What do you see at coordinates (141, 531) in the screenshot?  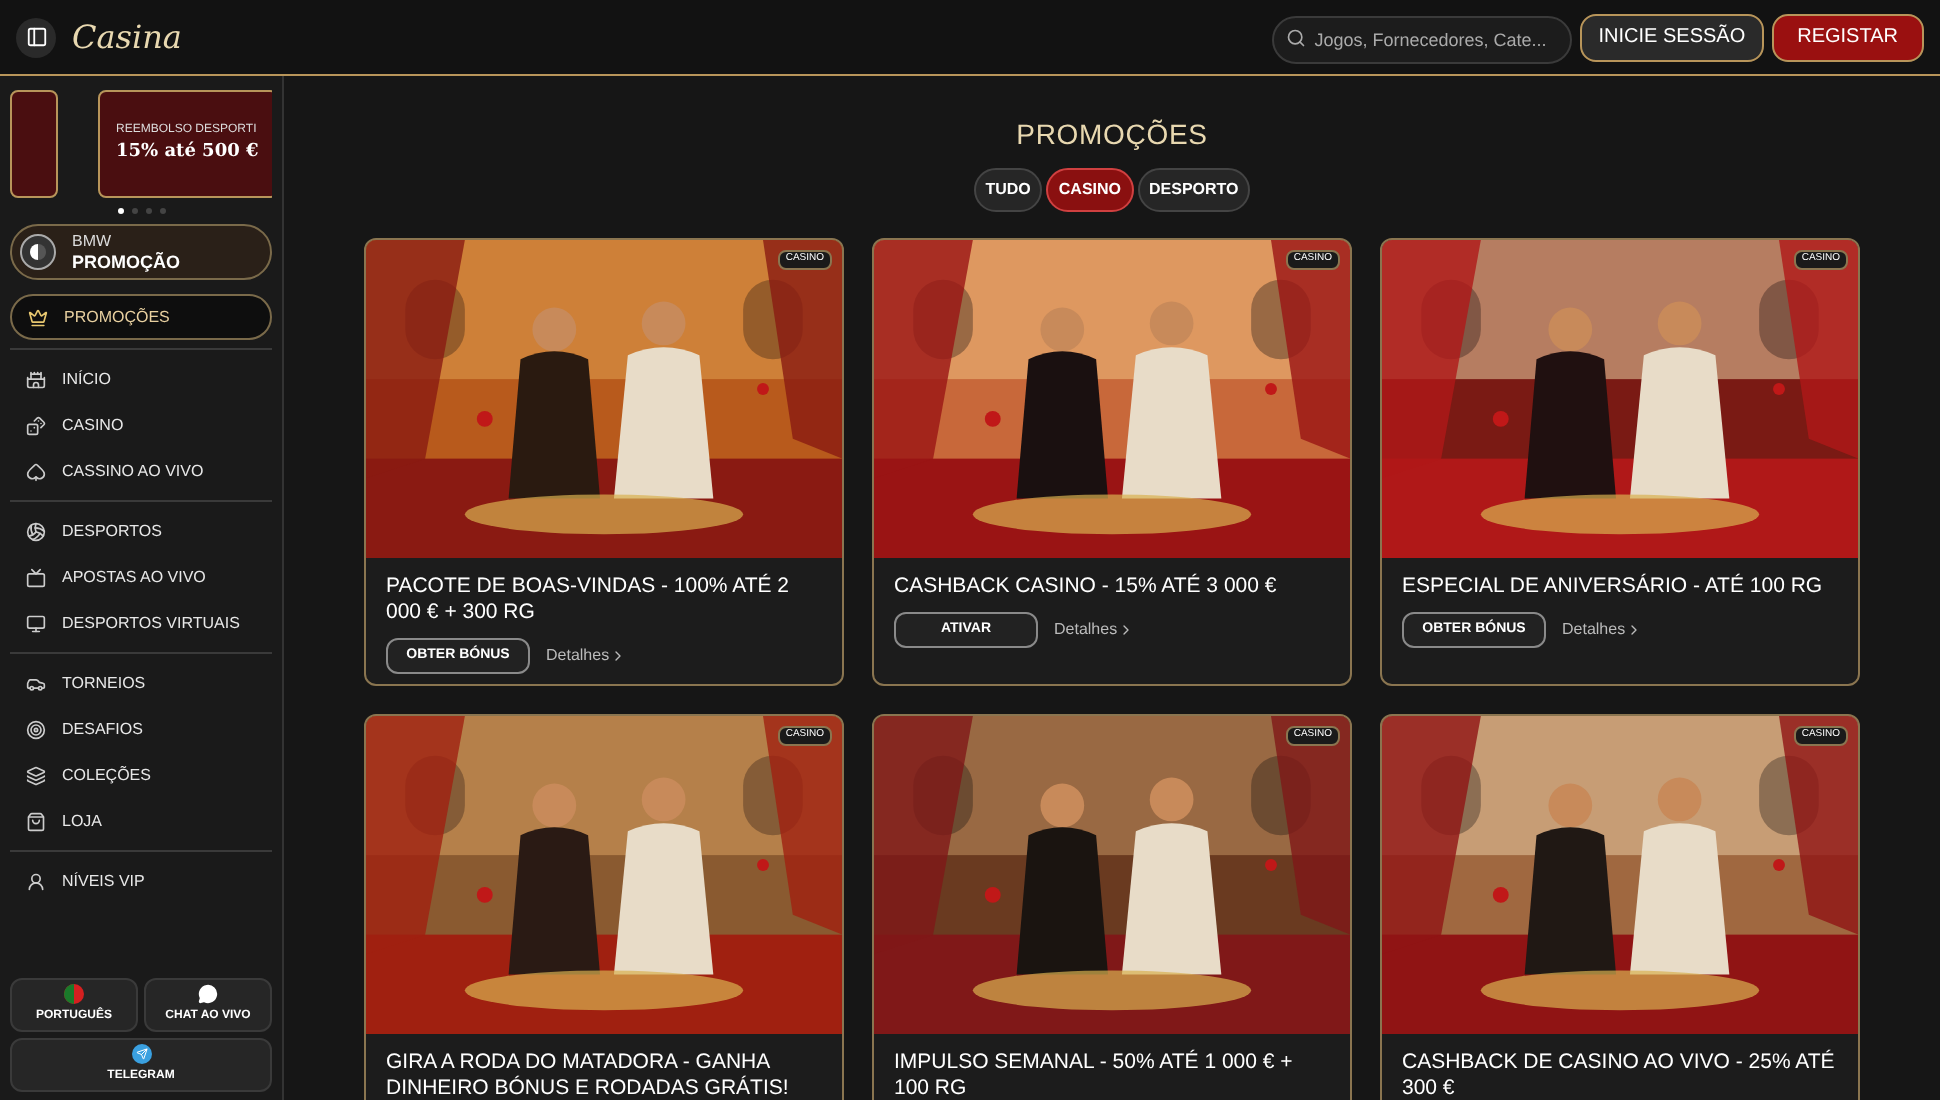 I see `nav-item: DESPORTOS` at bounding box center [141, 531].